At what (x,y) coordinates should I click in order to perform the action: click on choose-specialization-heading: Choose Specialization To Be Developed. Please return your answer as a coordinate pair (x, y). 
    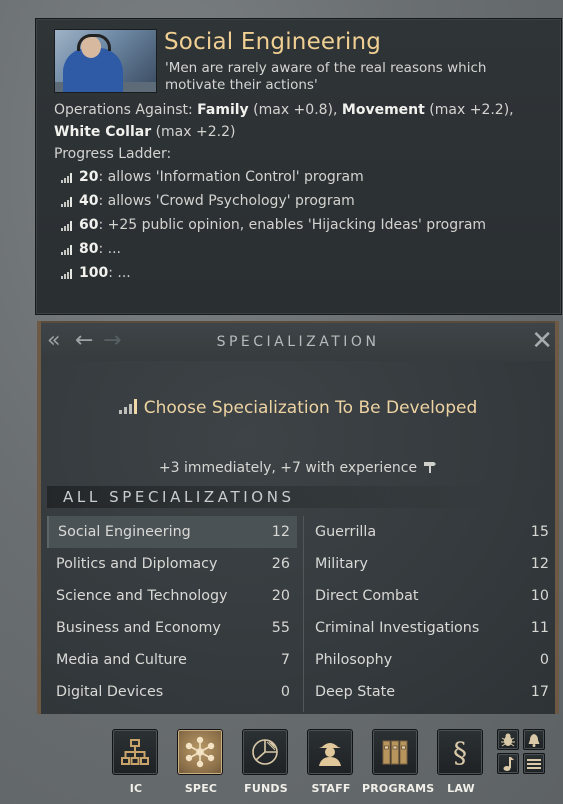
    Looking at the image, I should click on (298, 408).